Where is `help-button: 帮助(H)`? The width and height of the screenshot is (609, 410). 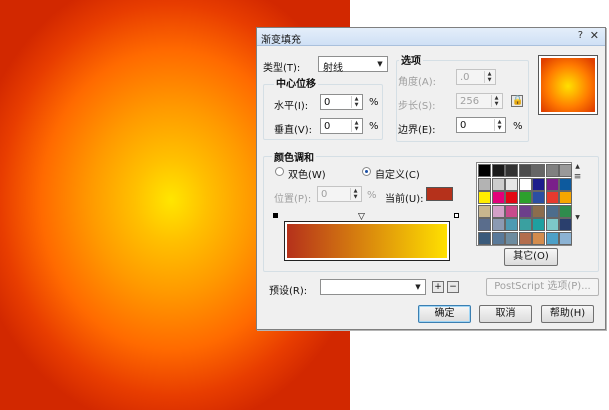
help-button: 帮助(H) is located at coordinates (567, 314).